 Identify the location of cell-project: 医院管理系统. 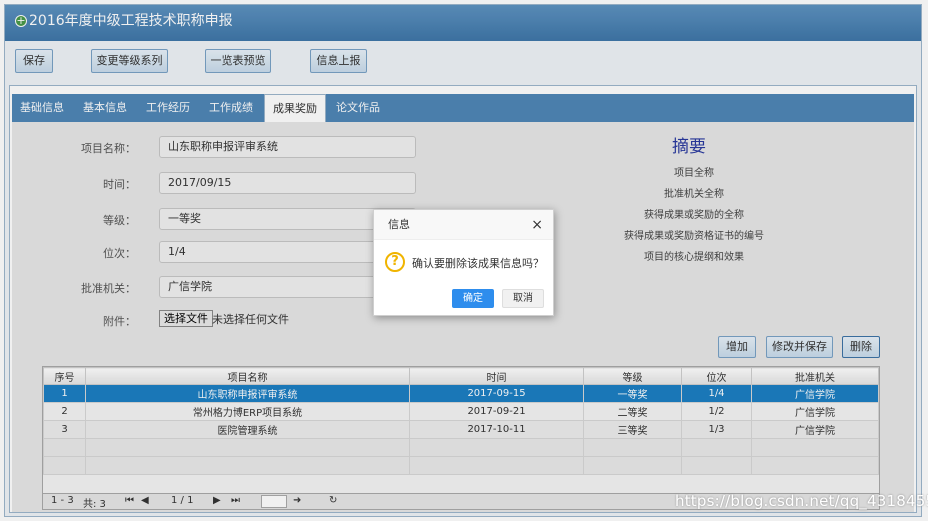
(247, 429).